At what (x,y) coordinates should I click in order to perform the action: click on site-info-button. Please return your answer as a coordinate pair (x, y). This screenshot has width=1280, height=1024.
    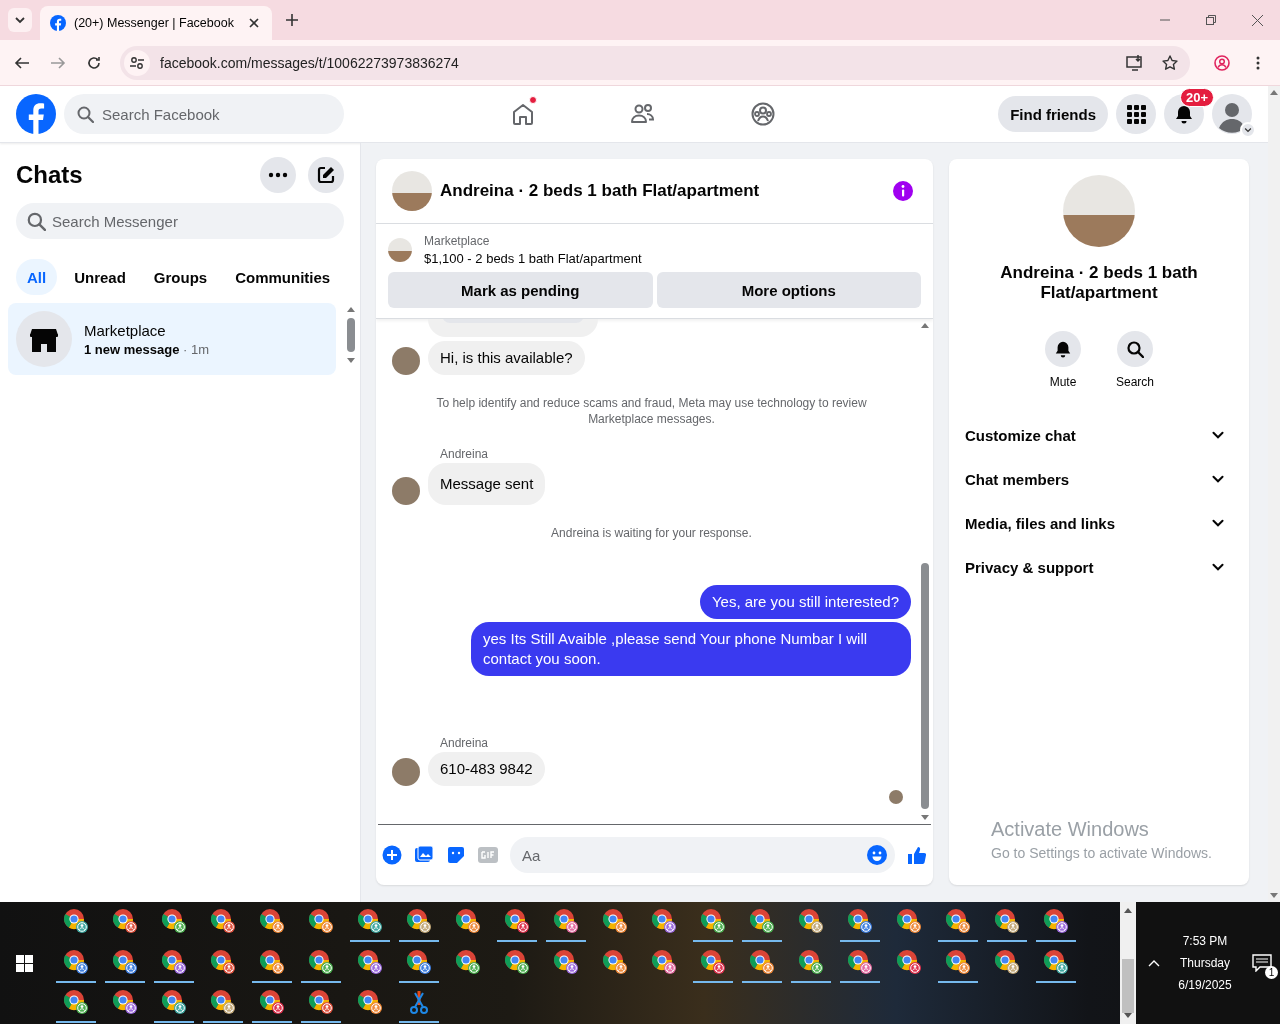
    Looking at the image, I should click on (137, 62).